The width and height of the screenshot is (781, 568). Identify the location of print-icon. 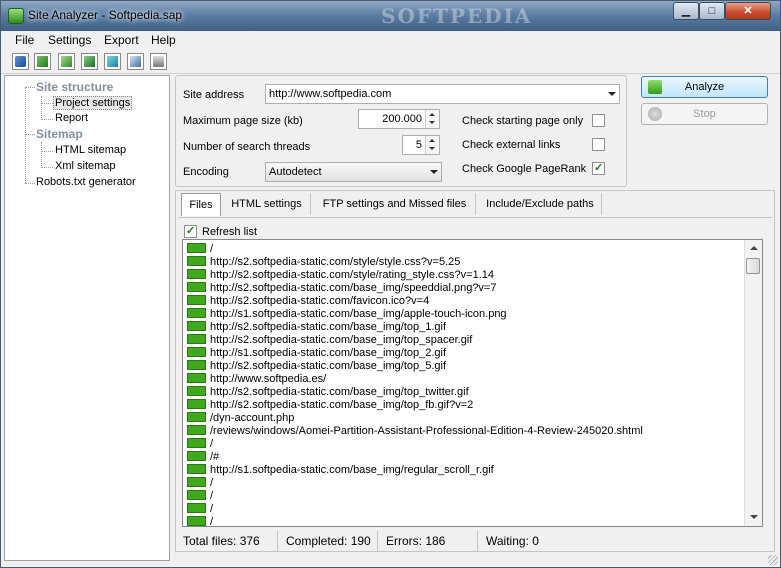
(158, 61).